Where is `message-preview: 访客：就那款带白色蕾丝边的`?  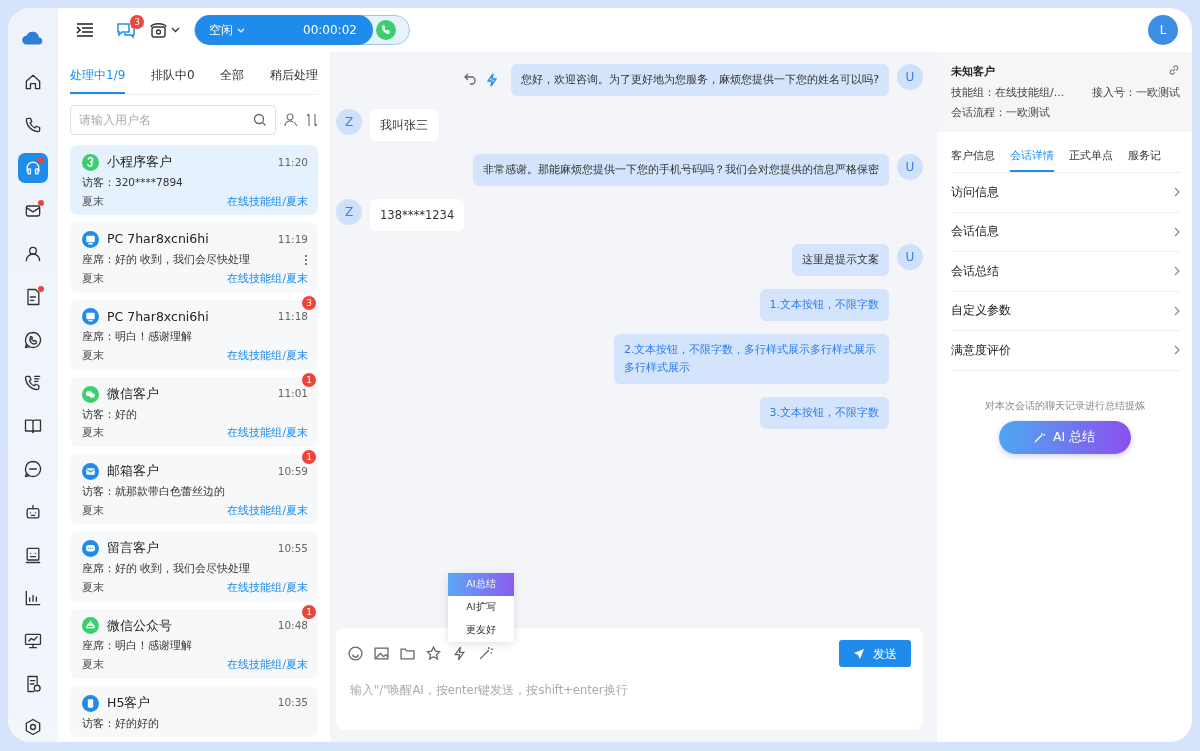 message-preview: 访客：就那款带白色蕾丝边的 is located at coordinates (153, 491).